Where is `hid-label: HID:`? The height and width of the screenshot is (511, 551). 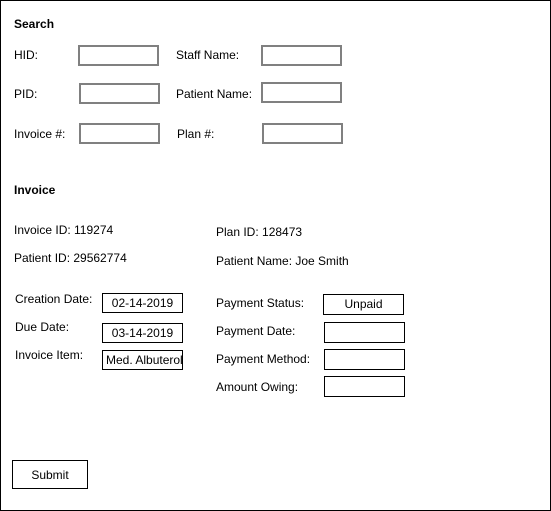
hid-label: HID: is located at coordinates (26, 55).